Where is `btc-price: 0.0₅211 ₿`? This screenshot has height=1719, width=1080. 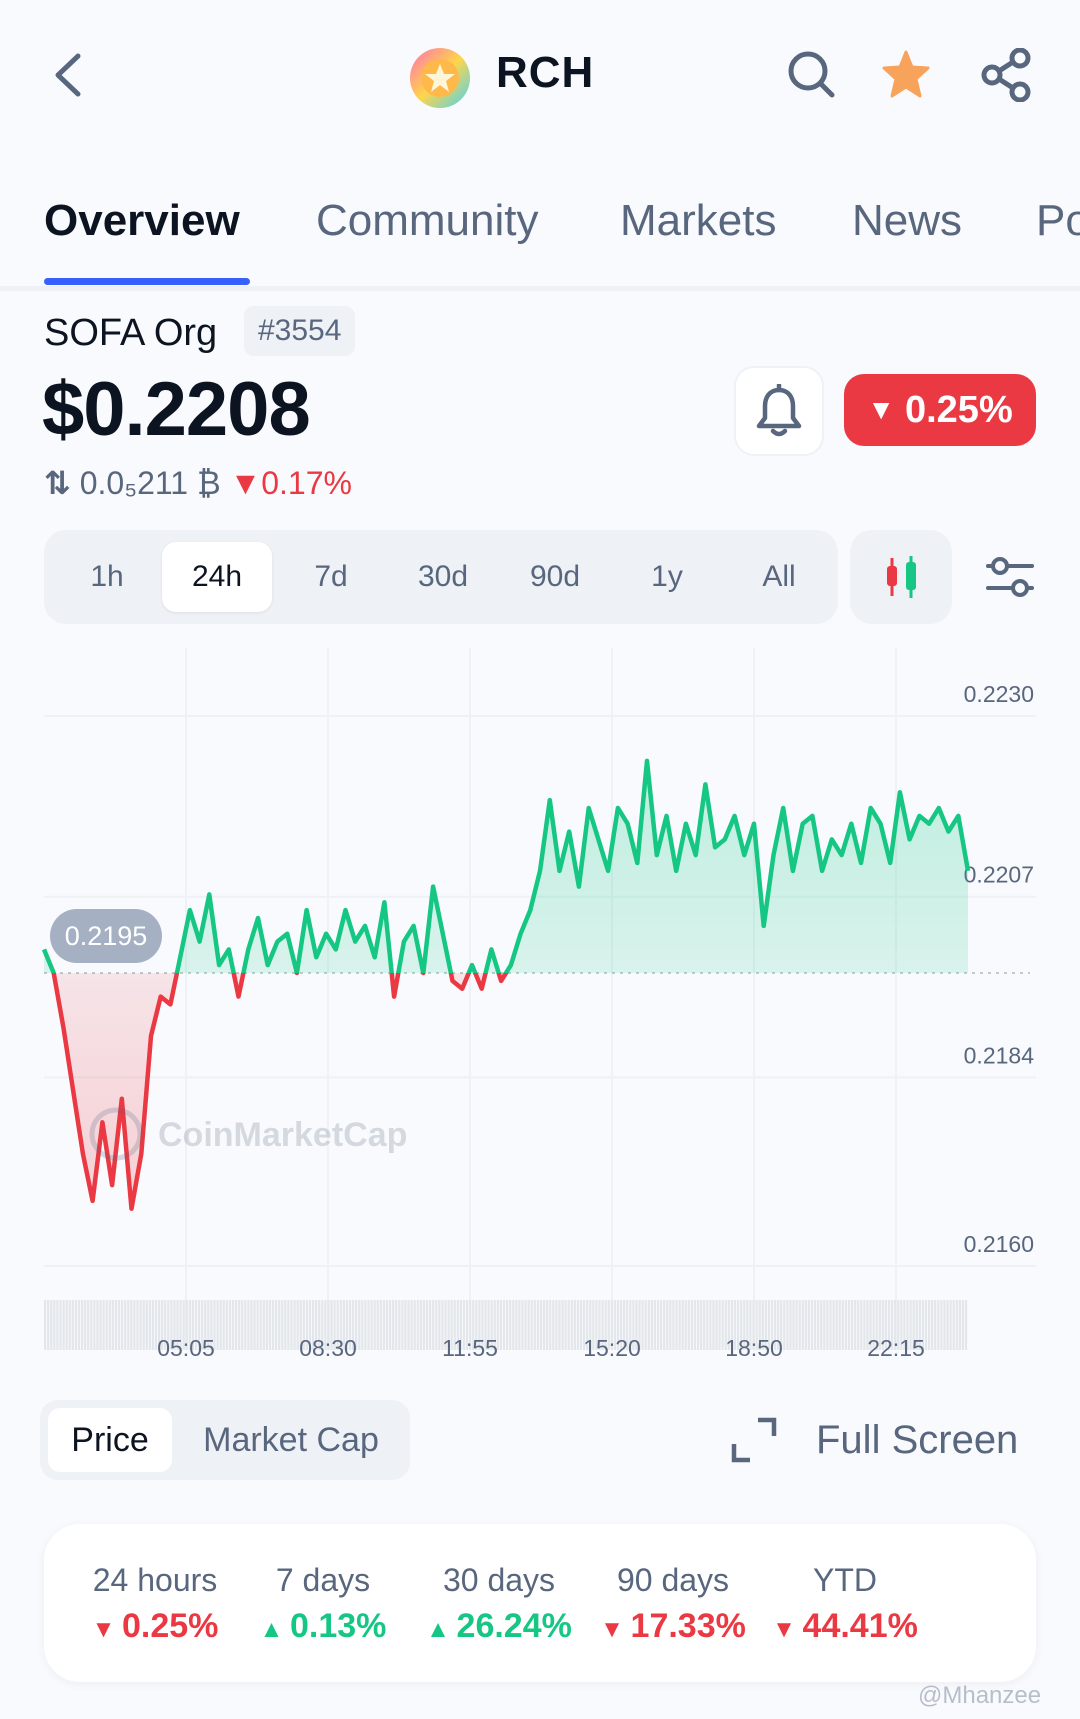
btc-price: 0.0₅211 ₿ is located at coordinates (150, 483).